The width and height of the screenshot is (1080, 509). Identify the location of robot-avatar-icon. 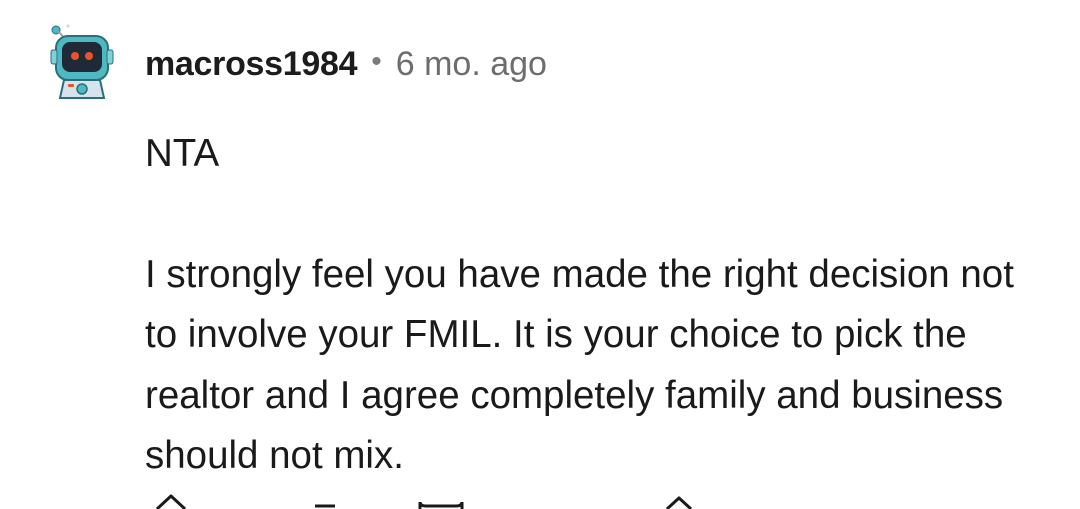
(82, 61).